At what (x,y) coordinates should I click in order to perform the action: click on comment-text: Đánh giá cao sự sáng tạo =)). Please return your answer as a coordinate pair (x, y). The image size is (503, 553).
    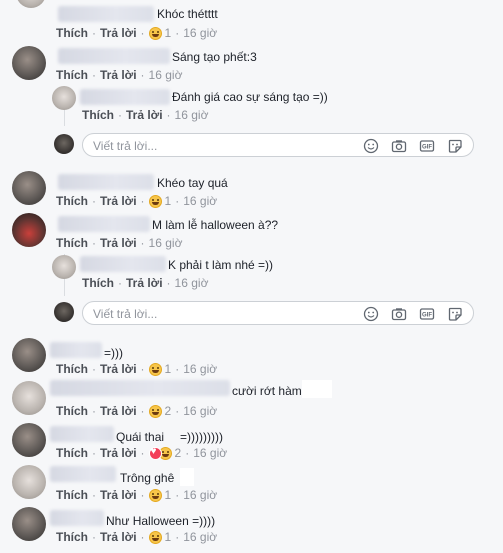
    Looking at the image, I should click on (250, 97).